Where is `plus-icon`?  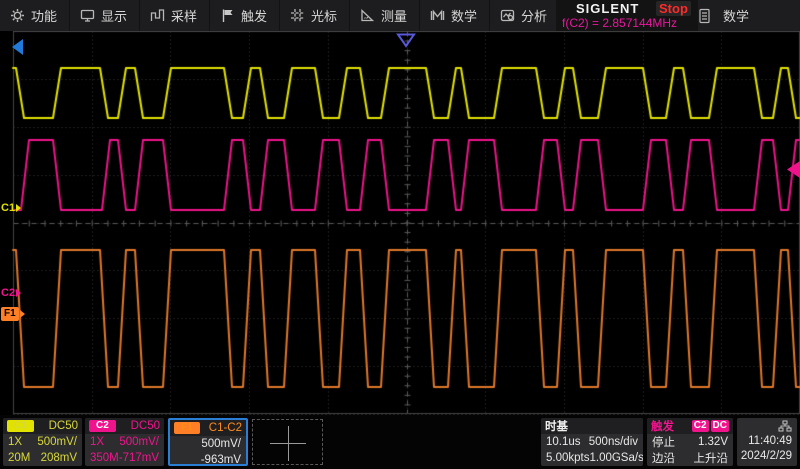 plus-icon is located at coordinates (288, 443).